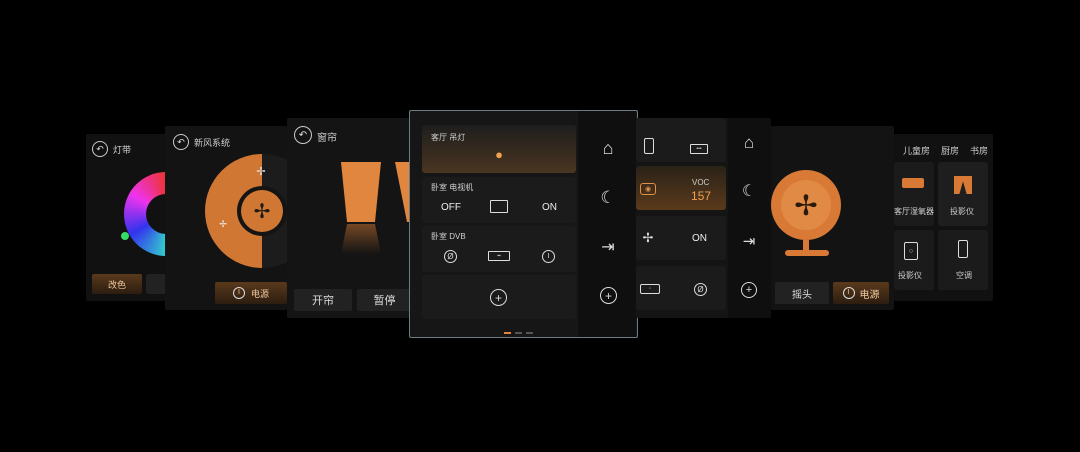 Image resolution: width=1080 pixels, height=452 pixels. I want to click on curtain-panel: ↶ 窗帘 开帘 暂停, so click(349, 218).